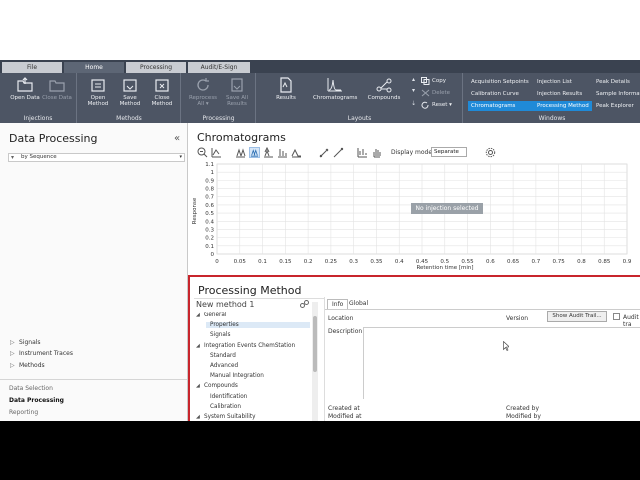 This screenshot has height=480, width=640. Describe the element at coordinates (12, 353) in the screenshot. I see `expand-arrow-icon: ▷` at that location.